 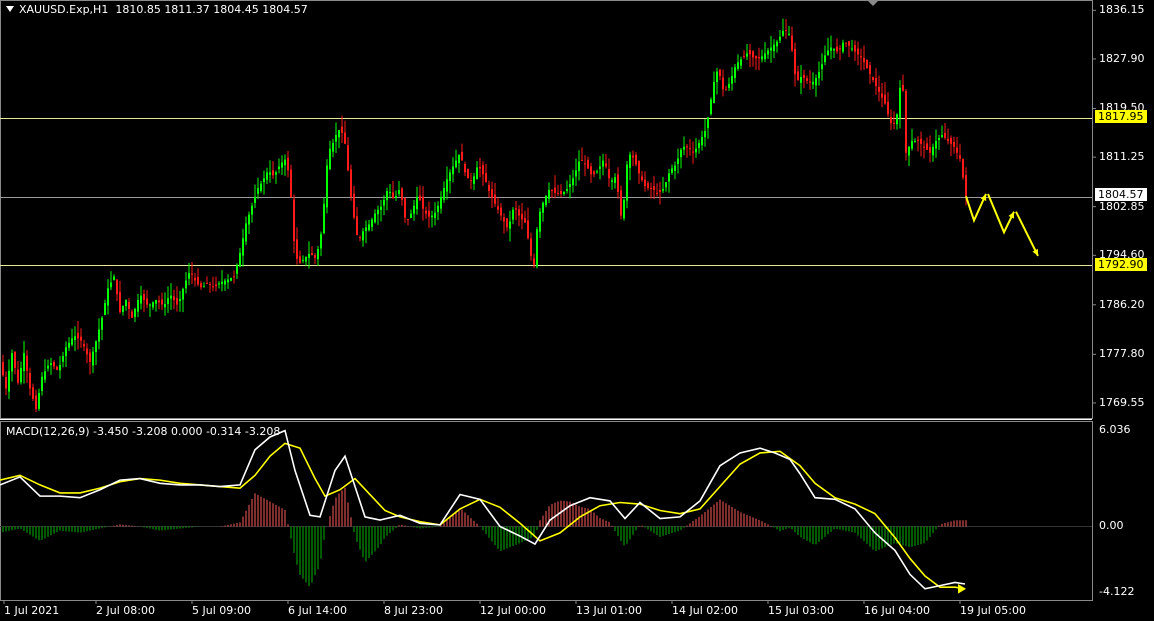 I want to click on collapse-triangle-icon, so click(x=10, y=9).